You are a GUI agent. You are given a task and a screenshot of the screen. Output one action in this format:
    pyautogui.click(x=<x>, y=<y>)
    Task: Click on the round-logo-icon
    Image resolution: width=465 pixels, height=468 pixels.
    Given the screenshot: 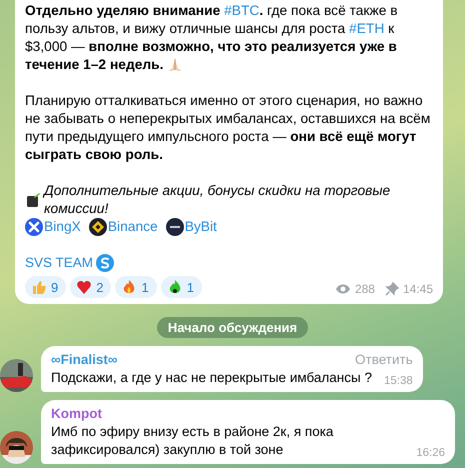 What is the action you would take?
    pyautogui.click(x=175, y=227)
    